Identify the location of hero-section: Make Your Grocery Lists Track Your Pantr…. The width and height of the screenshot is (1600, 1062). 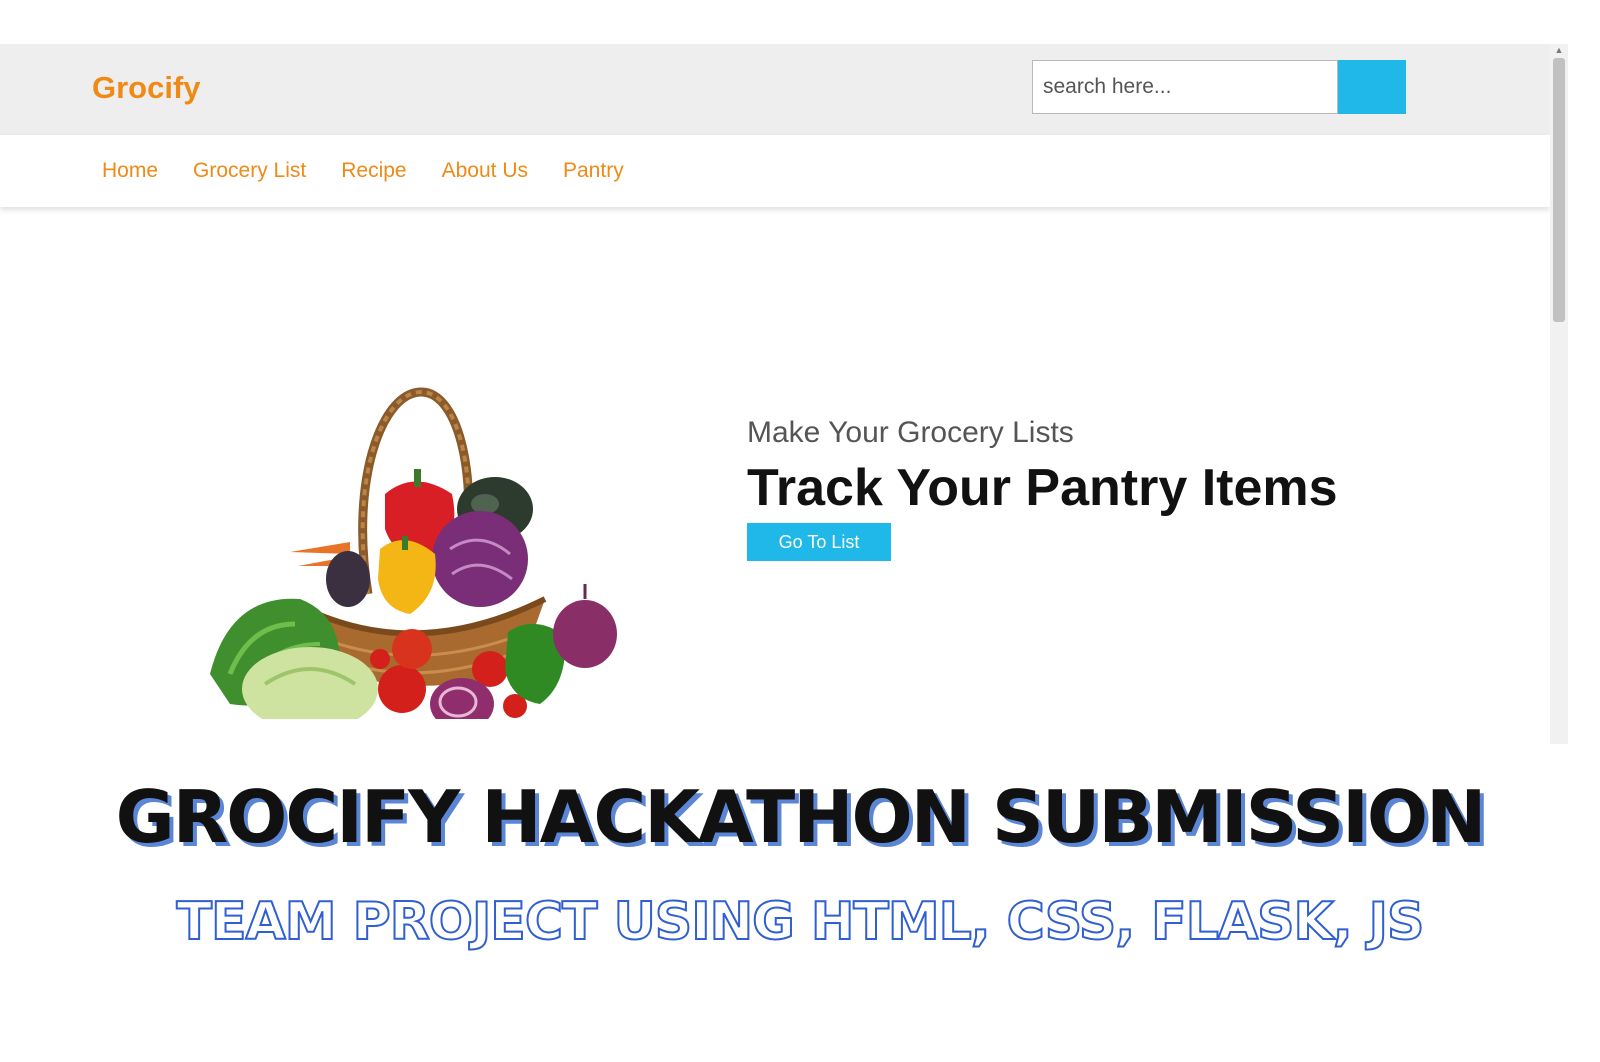
(1042, 488).